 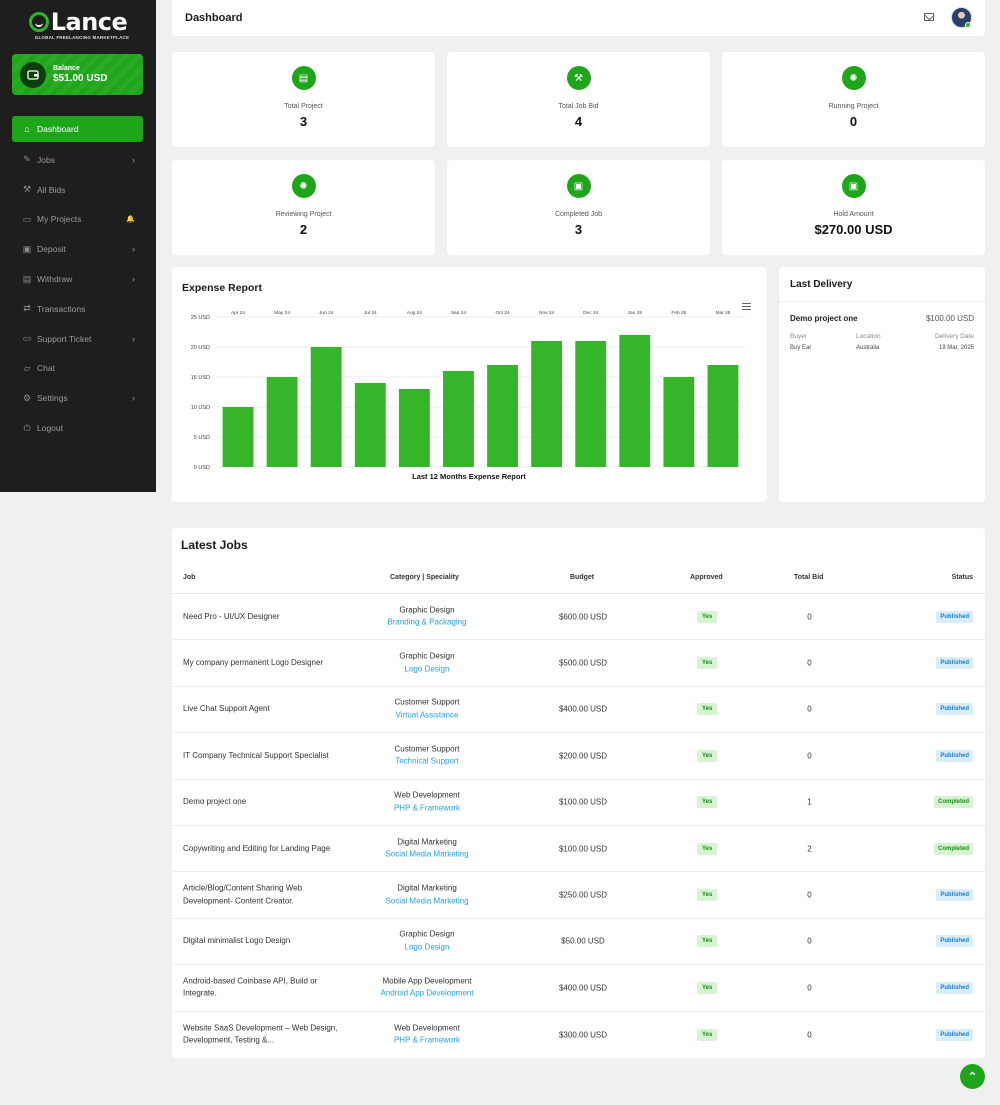 I want to click on x-tick-label: Dec 24, so click(x=591, y=313).